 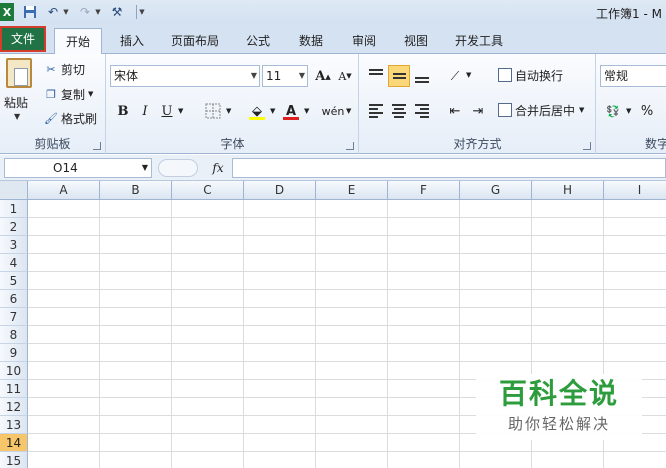 I want to click on clipboard-launcher-icon, so click(x=97, y=146).